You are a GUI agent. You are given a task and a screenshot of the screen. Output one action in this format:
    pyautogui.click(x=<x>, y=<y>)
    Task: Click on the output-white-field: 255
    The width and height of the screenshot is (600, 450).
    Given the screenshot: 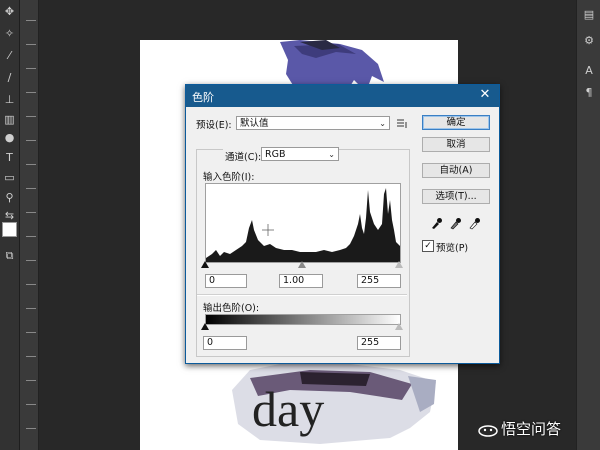 What is the action you would take?
    pyautogui.click(x=379, y=343)
    